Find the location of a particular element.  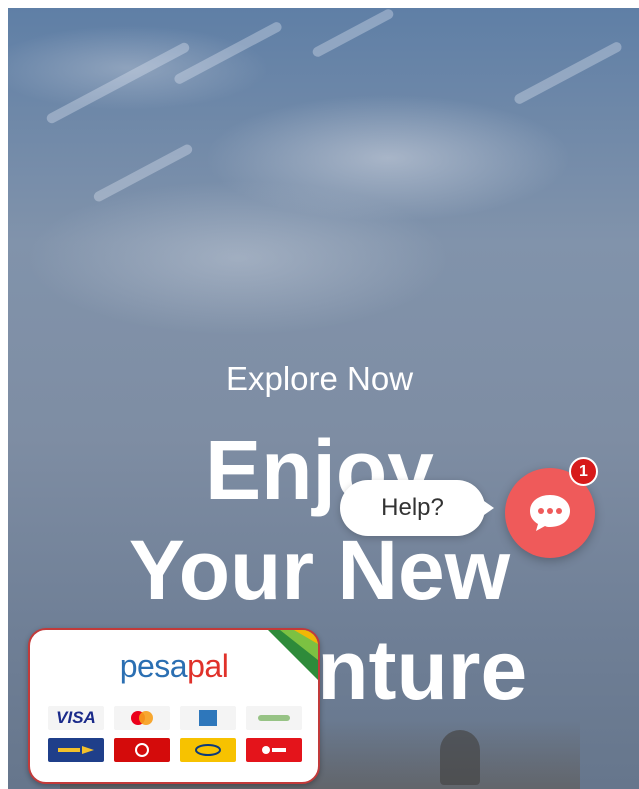

help-bubble-text: Help? is located at coordinates (412, 507).